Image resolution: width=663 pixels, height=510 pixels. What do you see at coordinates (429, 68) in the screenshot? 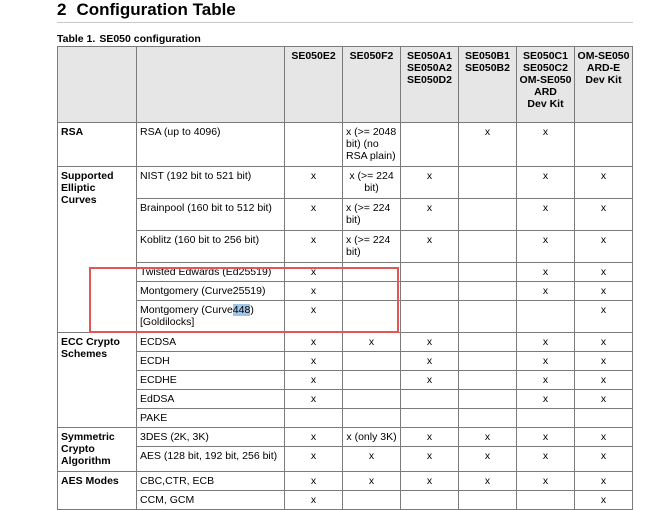
I see `column-header-line: SE050A2` at bounding box center [429, 68].